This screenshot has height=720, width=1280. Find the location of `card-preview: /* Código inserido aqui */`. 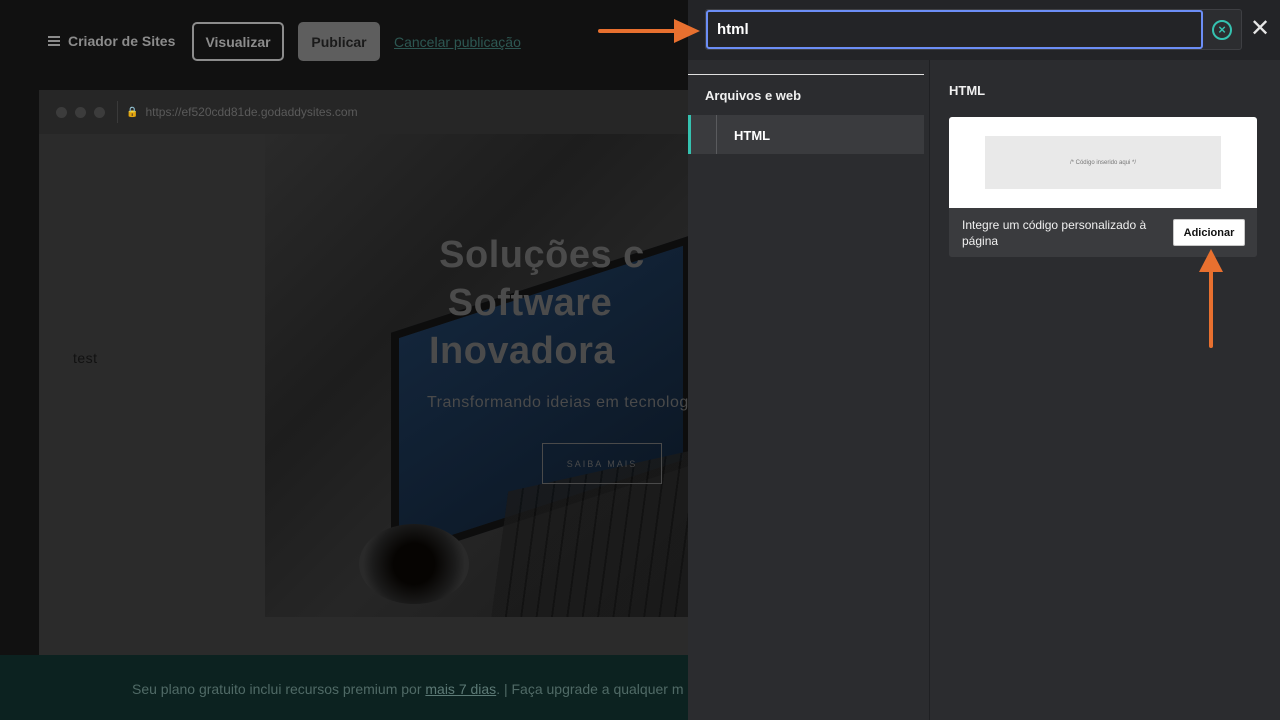

card-preview: /* Código inserido aqui */ is located at coordinates (1103, 162).